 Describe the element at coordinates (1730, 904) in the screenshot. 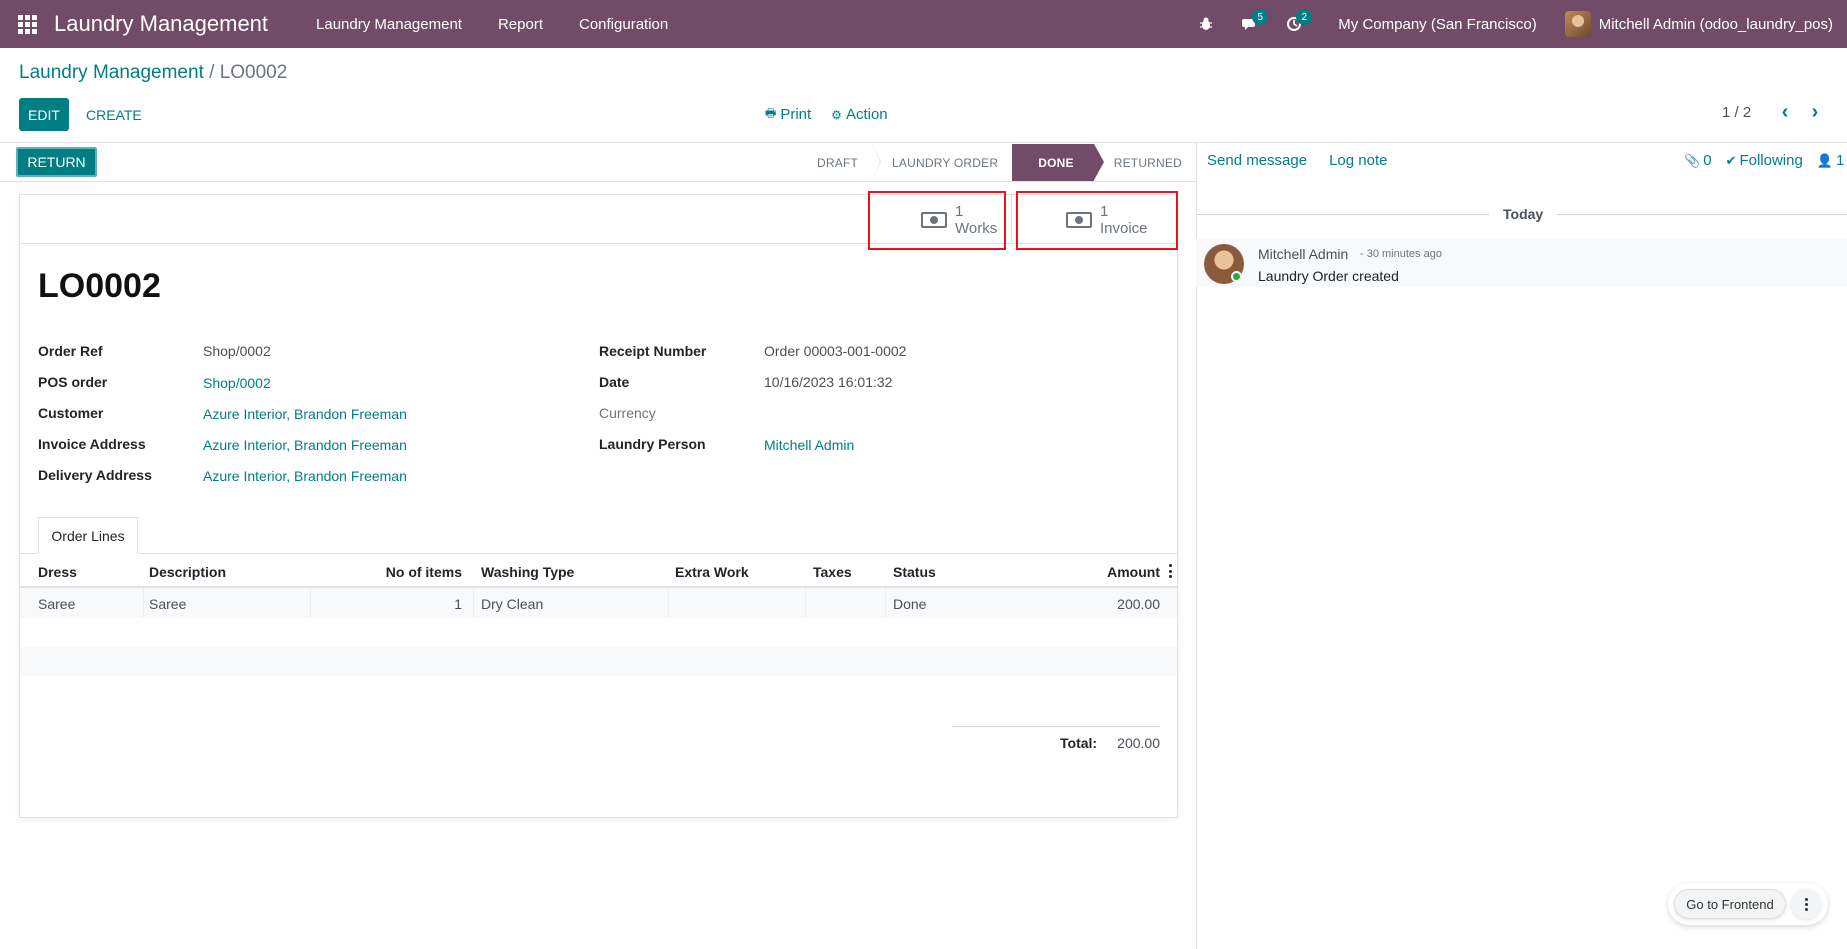

I see `go-to-frontend-button: Go to Frontend` at that location.